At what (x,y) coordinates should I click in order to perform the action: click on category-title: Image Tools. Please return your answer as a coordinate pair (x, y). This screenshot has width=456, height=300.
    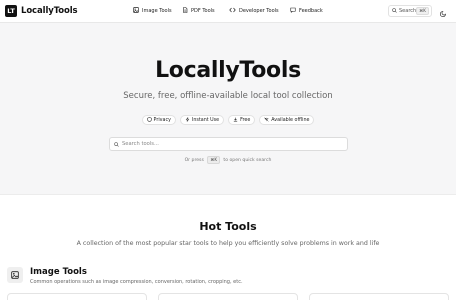
    Looking at the image, I should click on (58, 272).